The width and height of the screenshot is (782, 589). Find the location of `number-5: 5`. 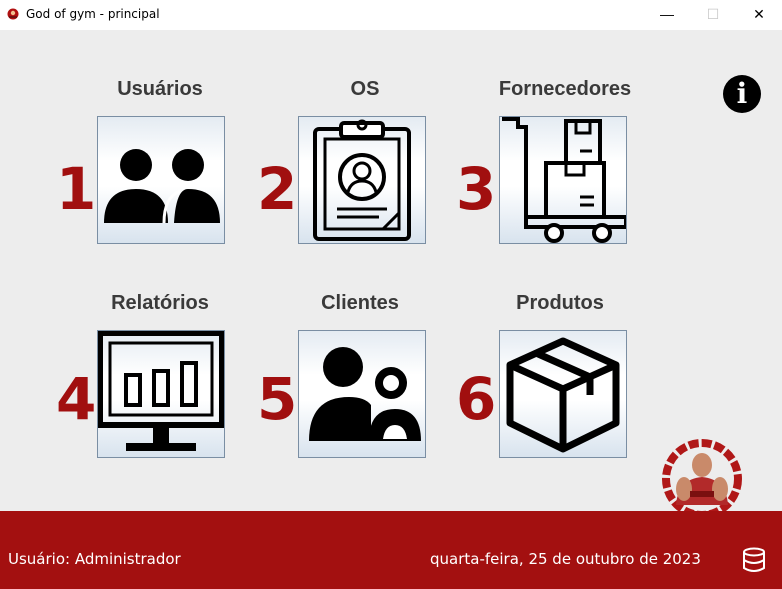

number-5: 5 is located at coordinates (277, 399).